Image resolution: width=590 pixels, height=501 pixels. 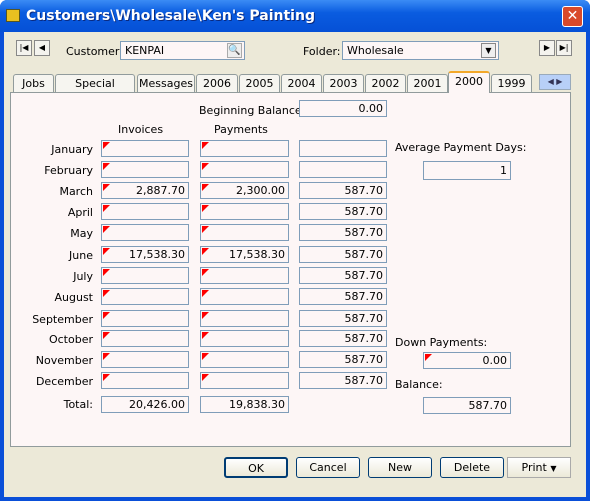 What do you see at coordinates (241, 129) in the screenshot?
I see `payments-header: Payments` at bounding box center [241, 129].